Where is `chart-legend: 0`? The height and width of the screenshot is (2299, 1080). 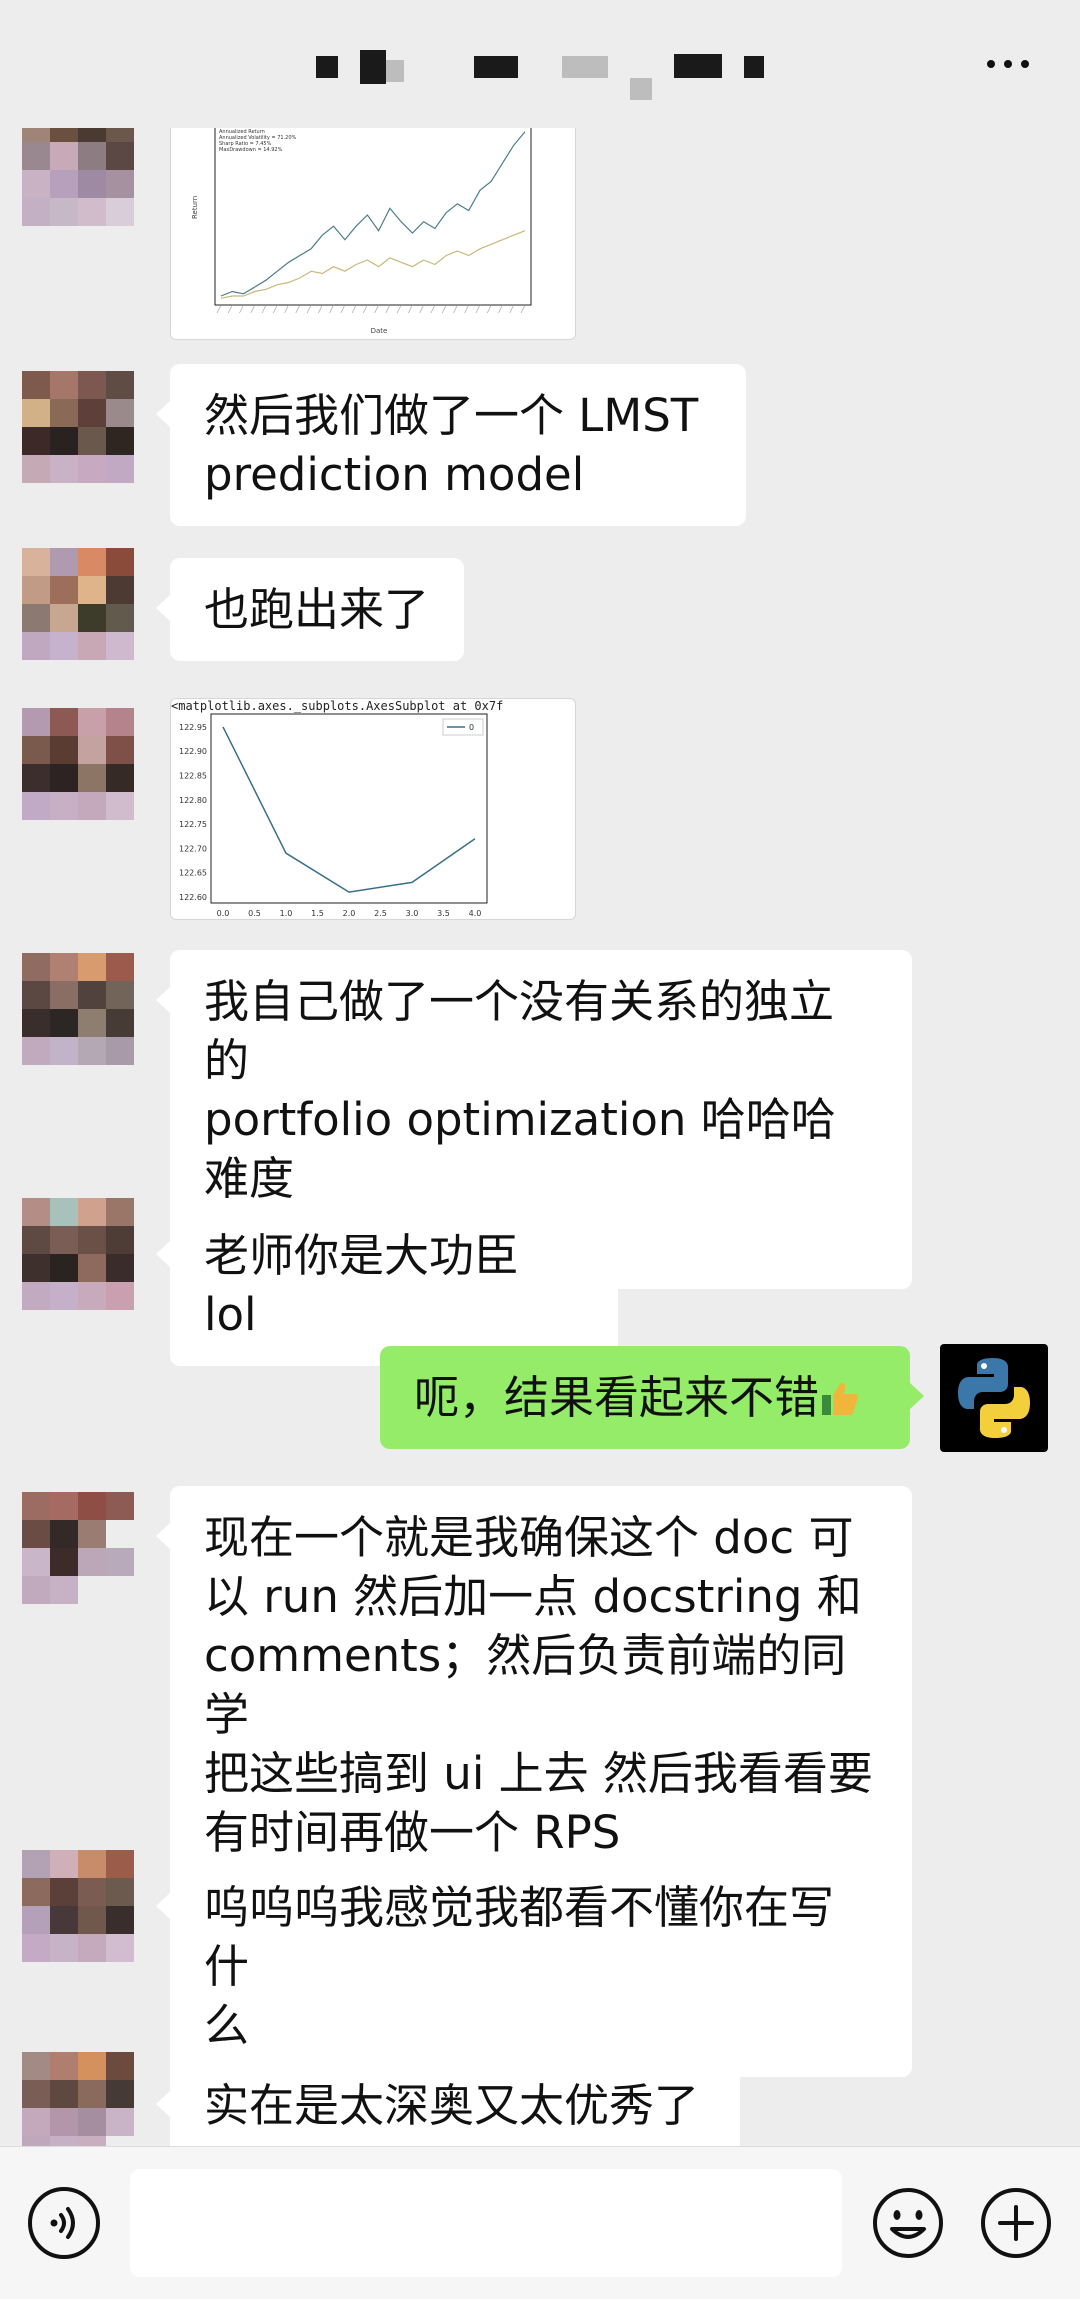
chart-legend: 0 is located at coordinates (463, 727).